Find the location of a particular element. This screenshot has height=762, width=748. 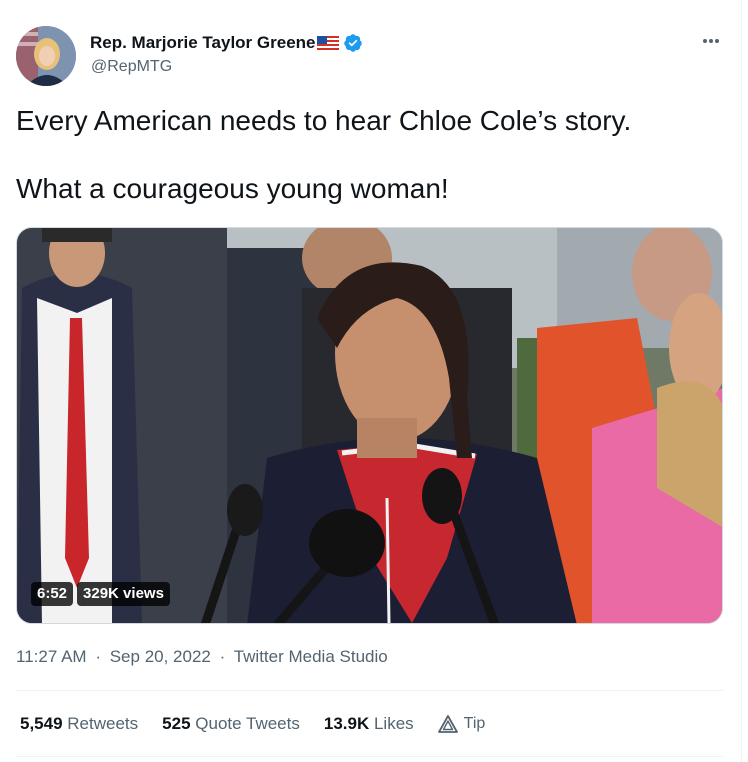

tweet-time: 11:27 AM is located at coordinates (51, 656).